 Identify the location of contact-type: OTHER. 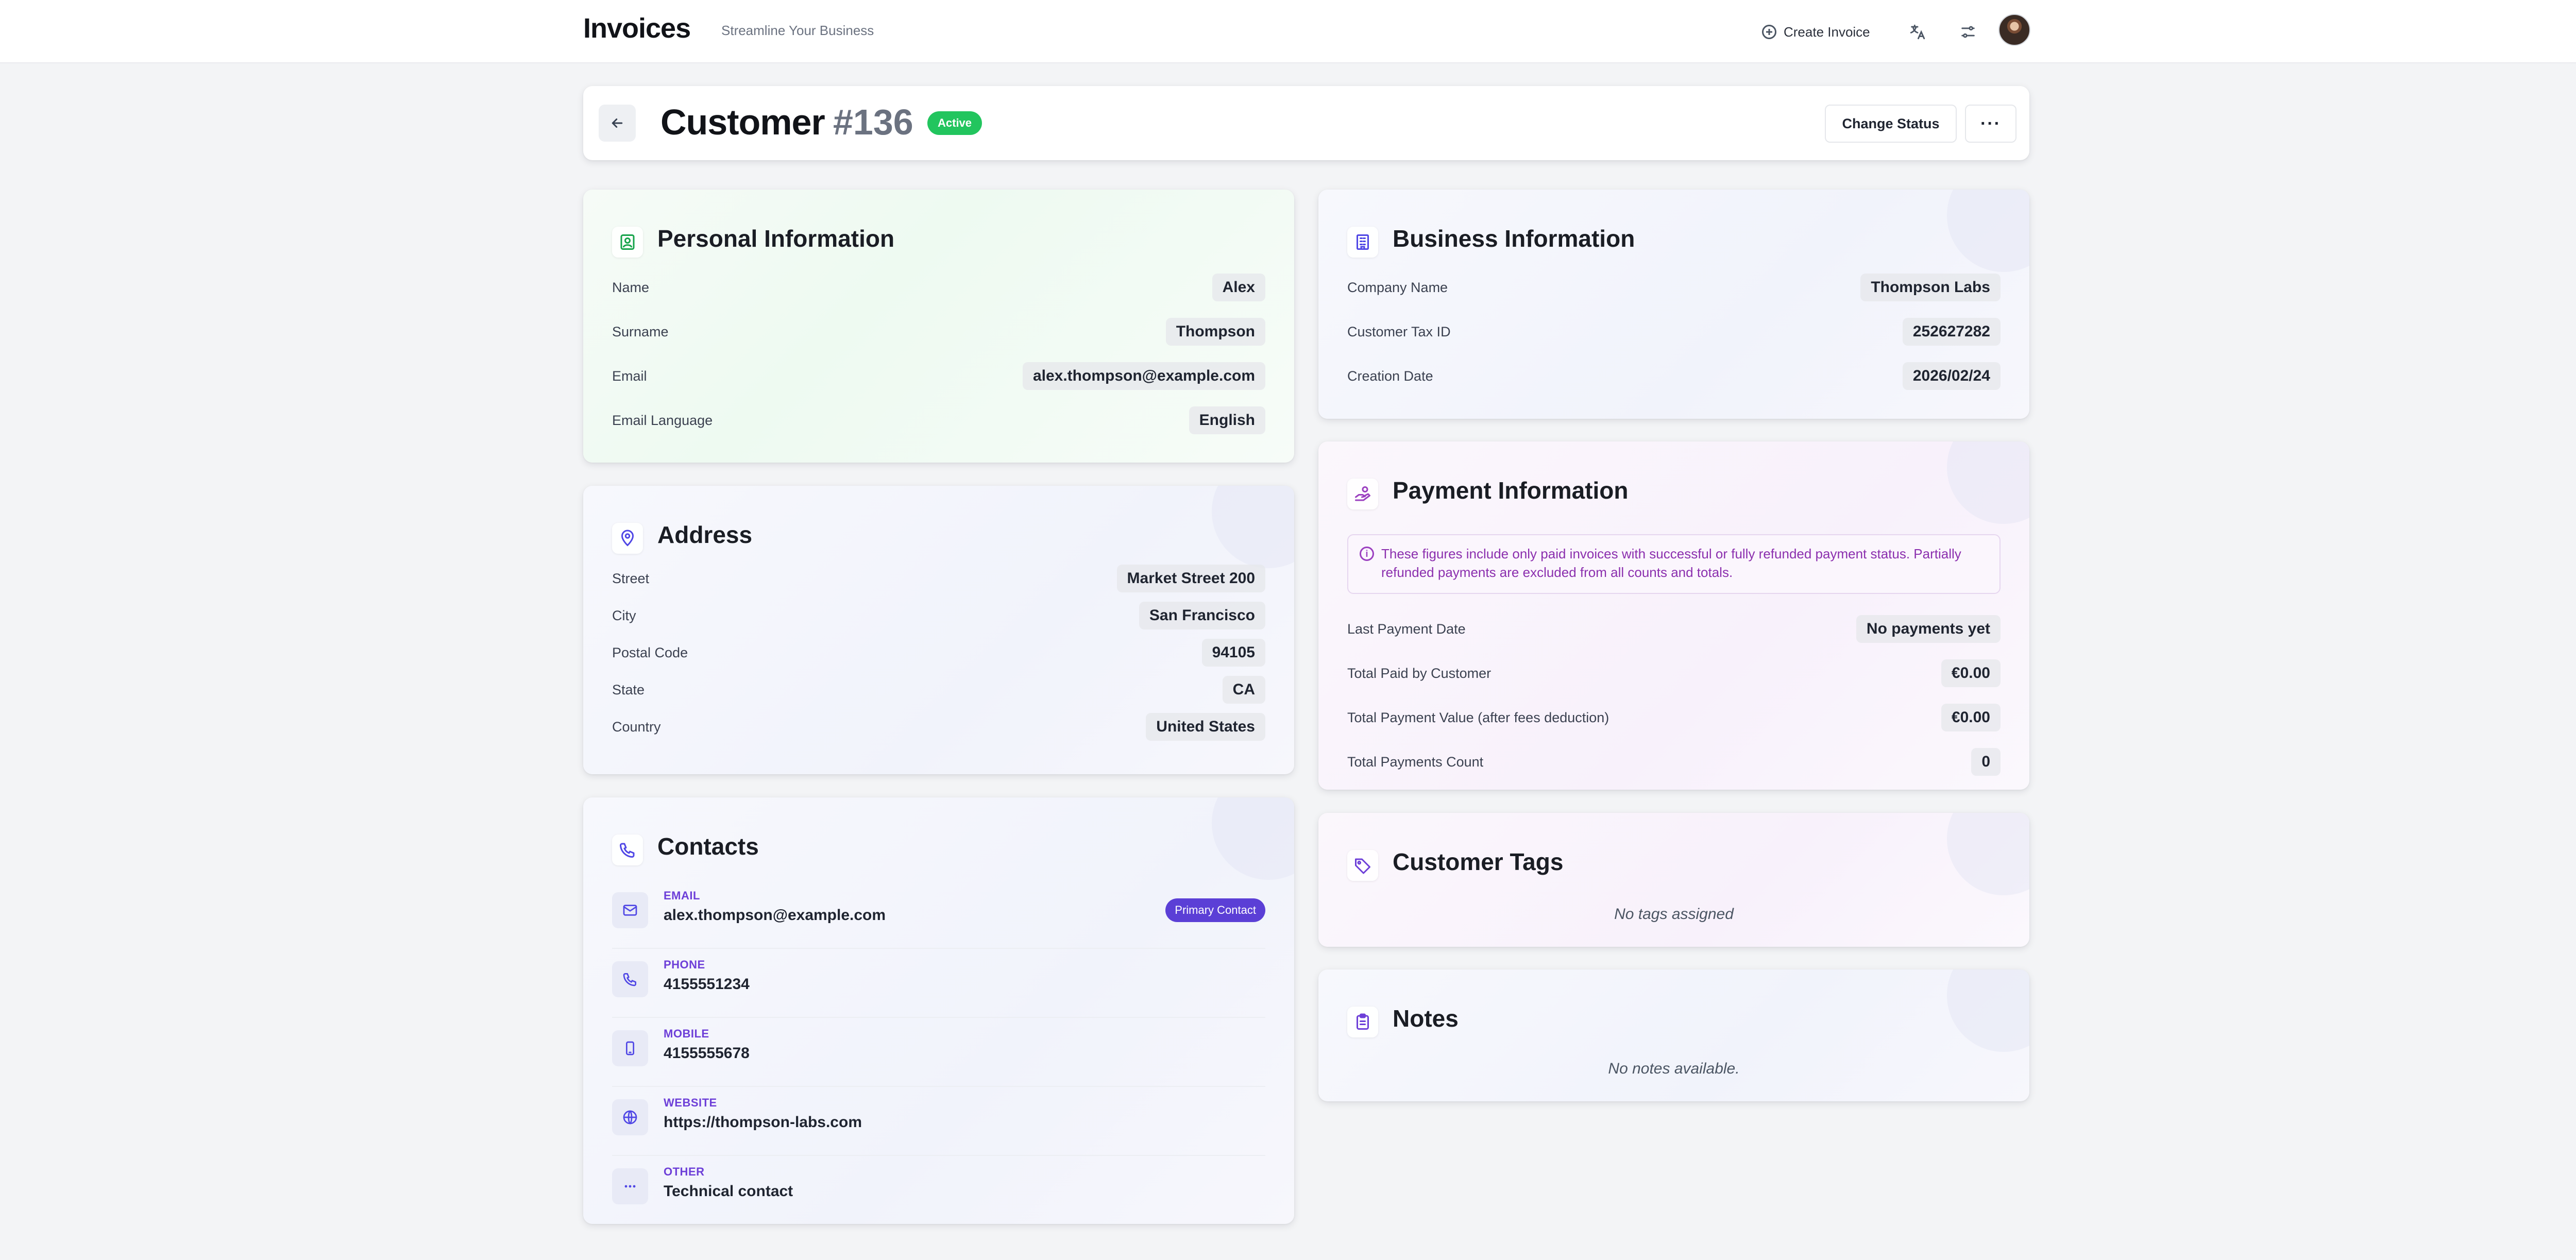
(684, 1171).